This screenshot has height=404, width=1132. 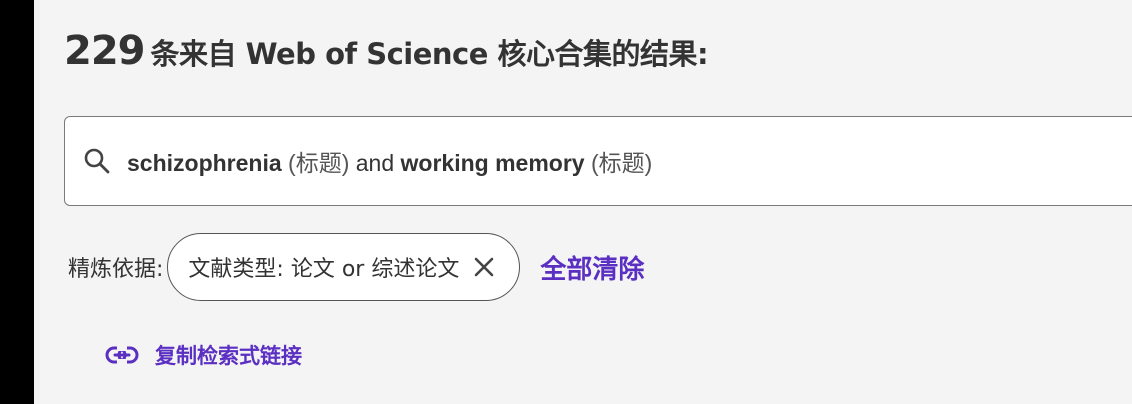 I want to click on copy-query-link-button: 复制检索式链接, so click(x=203, y=355).